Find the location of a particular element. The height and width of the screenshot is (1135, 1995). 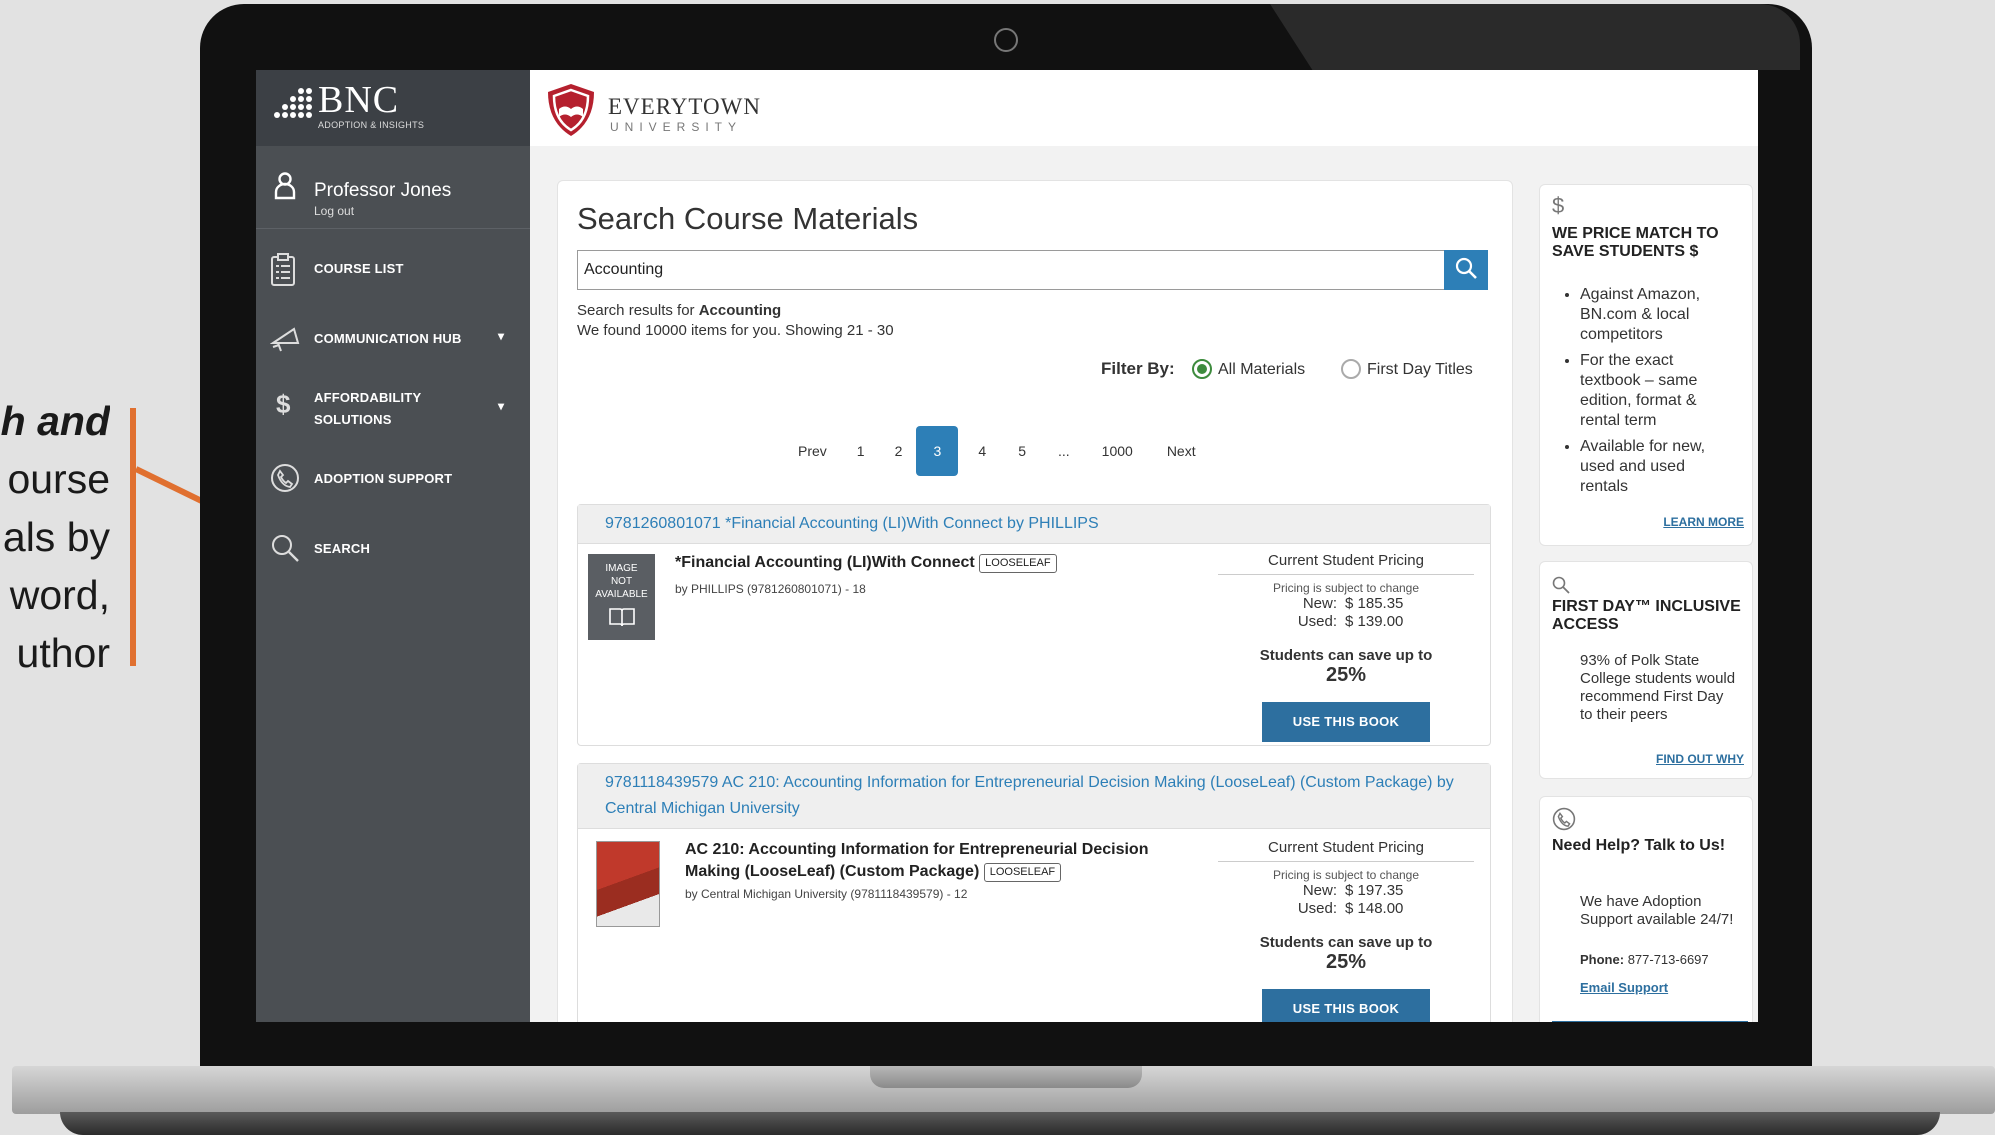

sidebar-item-label: SEARCH is located at coordinates (342, 548).